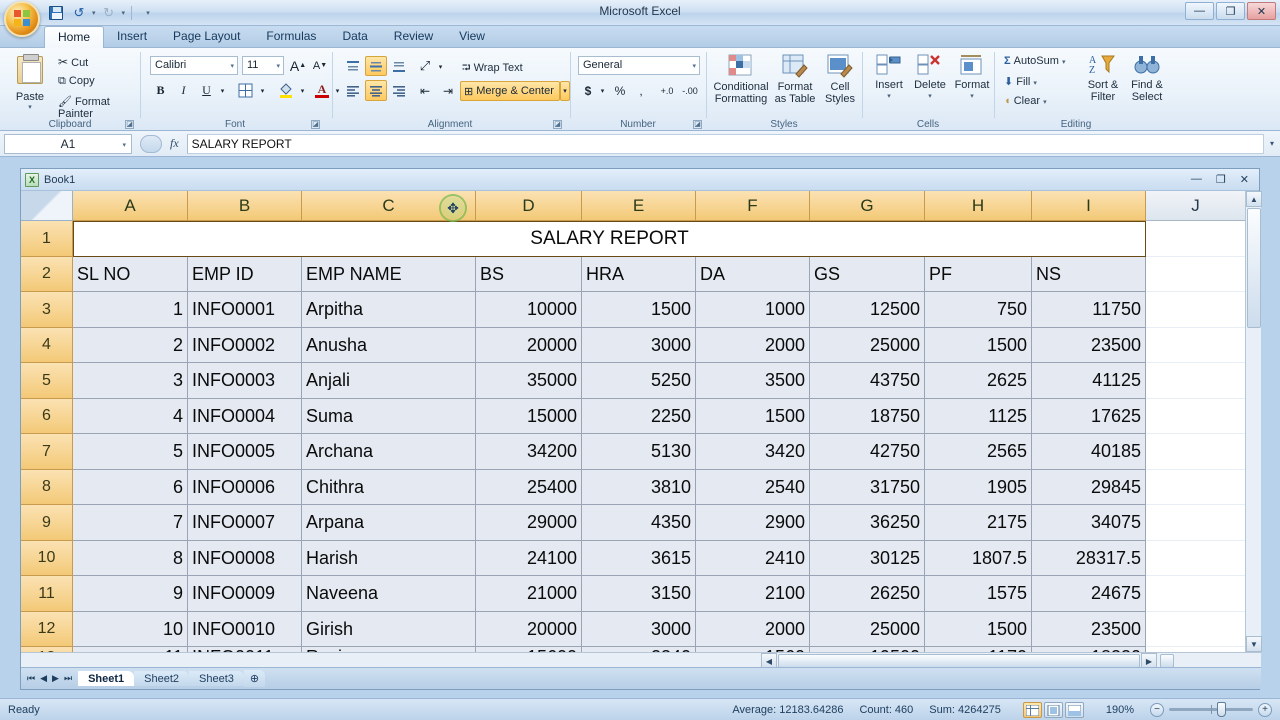  Describe the element at coordinates (389, 274) in the screenshot. I see `cell-header-C2: EMP NAME` at that location.